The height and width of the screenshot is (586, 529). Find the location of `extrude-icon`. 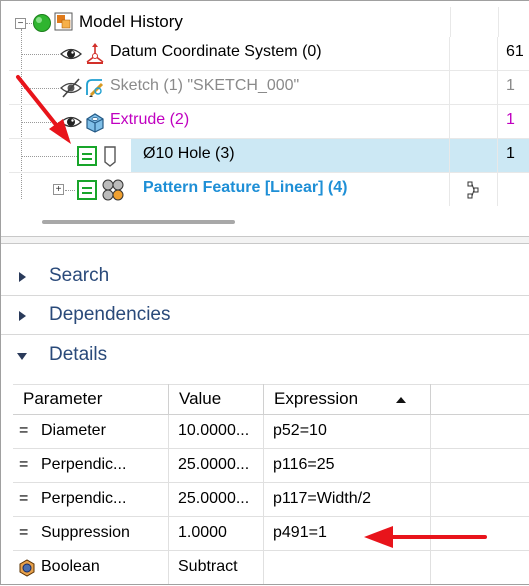

extrude-icon is located at coordinates (95, 123).